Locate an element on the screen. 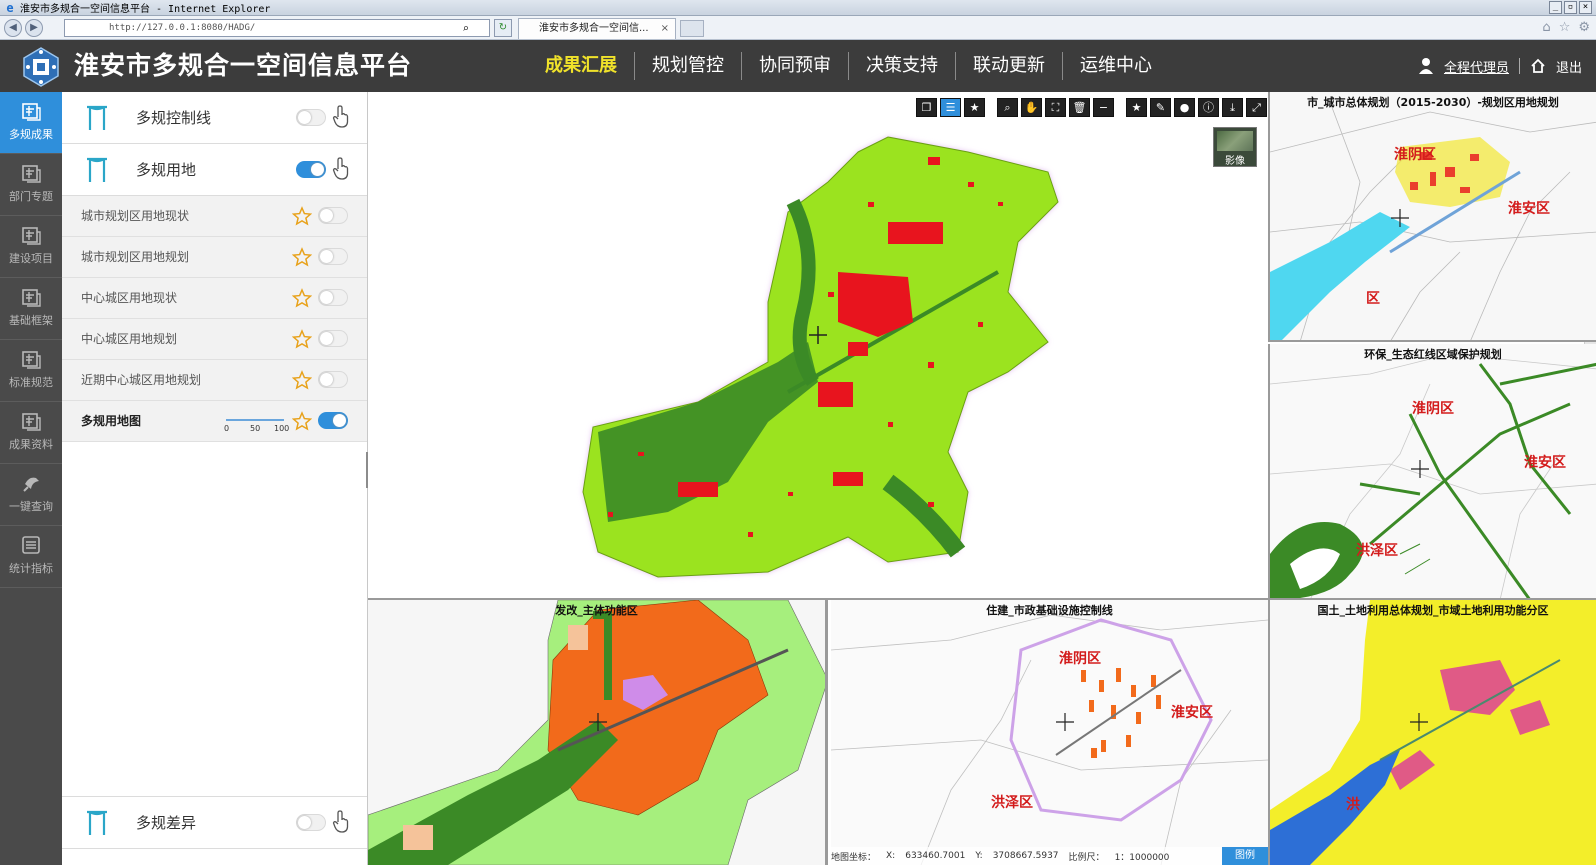 The width and height of the screenshot is (1596, 865). comment-icon: ● is located at coordinates (1184, 107).